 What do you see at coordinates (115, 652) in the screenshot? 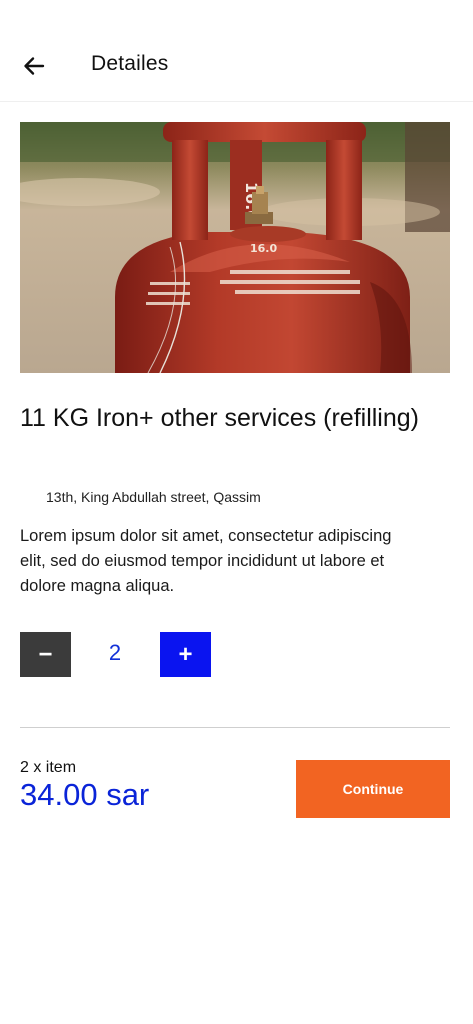
I see `quantity-value: 2` at bounding box center [115, 652].